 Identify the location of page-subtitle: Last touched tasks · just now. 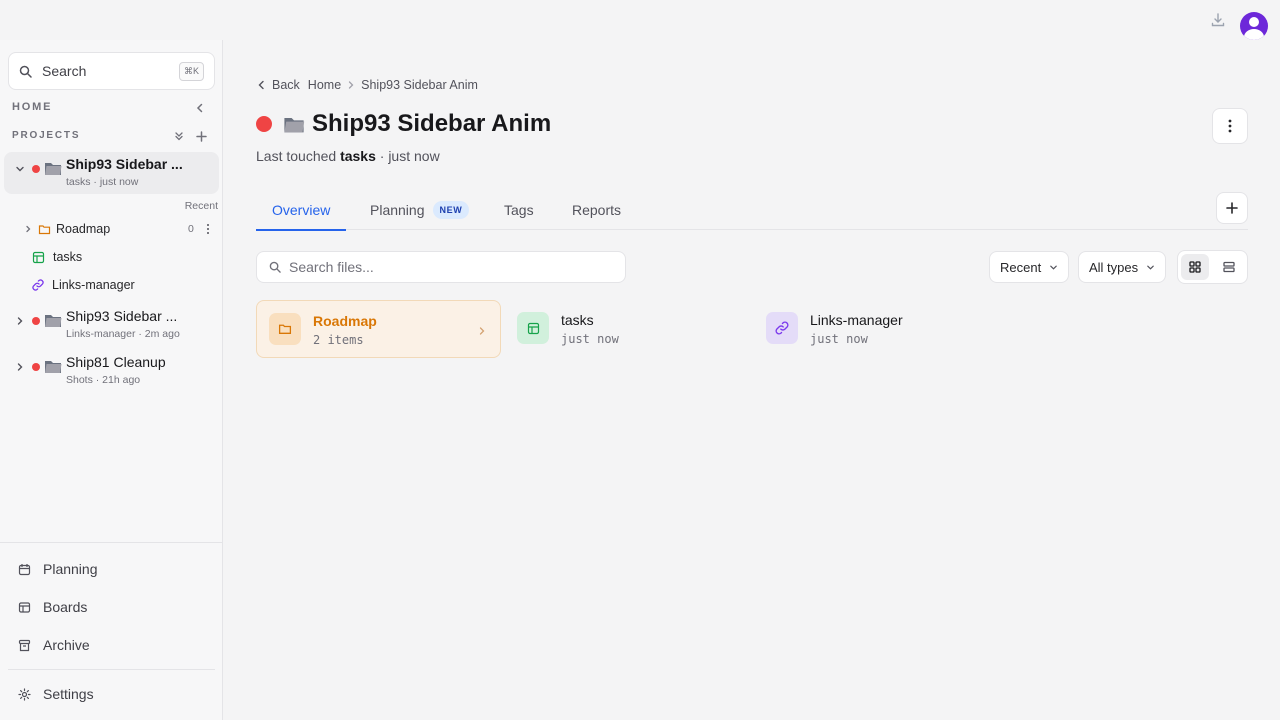
(348, 156).